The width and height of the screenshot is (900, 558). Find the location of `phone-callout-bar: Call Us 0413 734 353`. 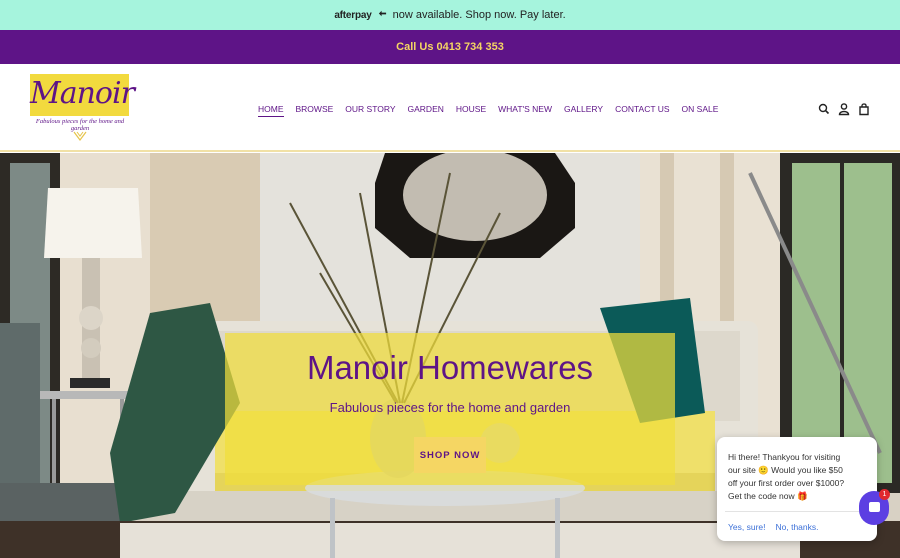

phone-callout-bar: Call Us 0413 734 353 is located at coordinates (450, 47).